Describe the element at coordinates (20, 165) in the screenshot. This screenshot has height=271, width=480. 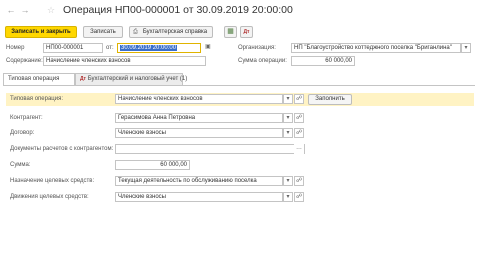
I see `sum-label: Сумма:` at that location.